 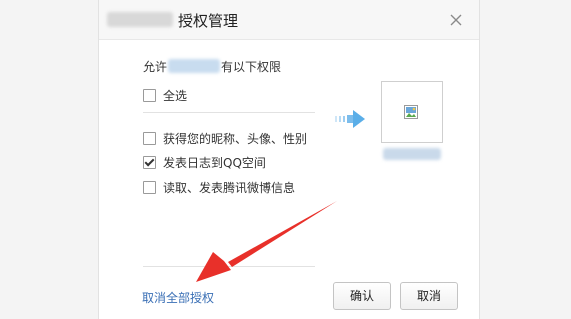 I want to click on app-label-redacted, so click(x=412, y=154).